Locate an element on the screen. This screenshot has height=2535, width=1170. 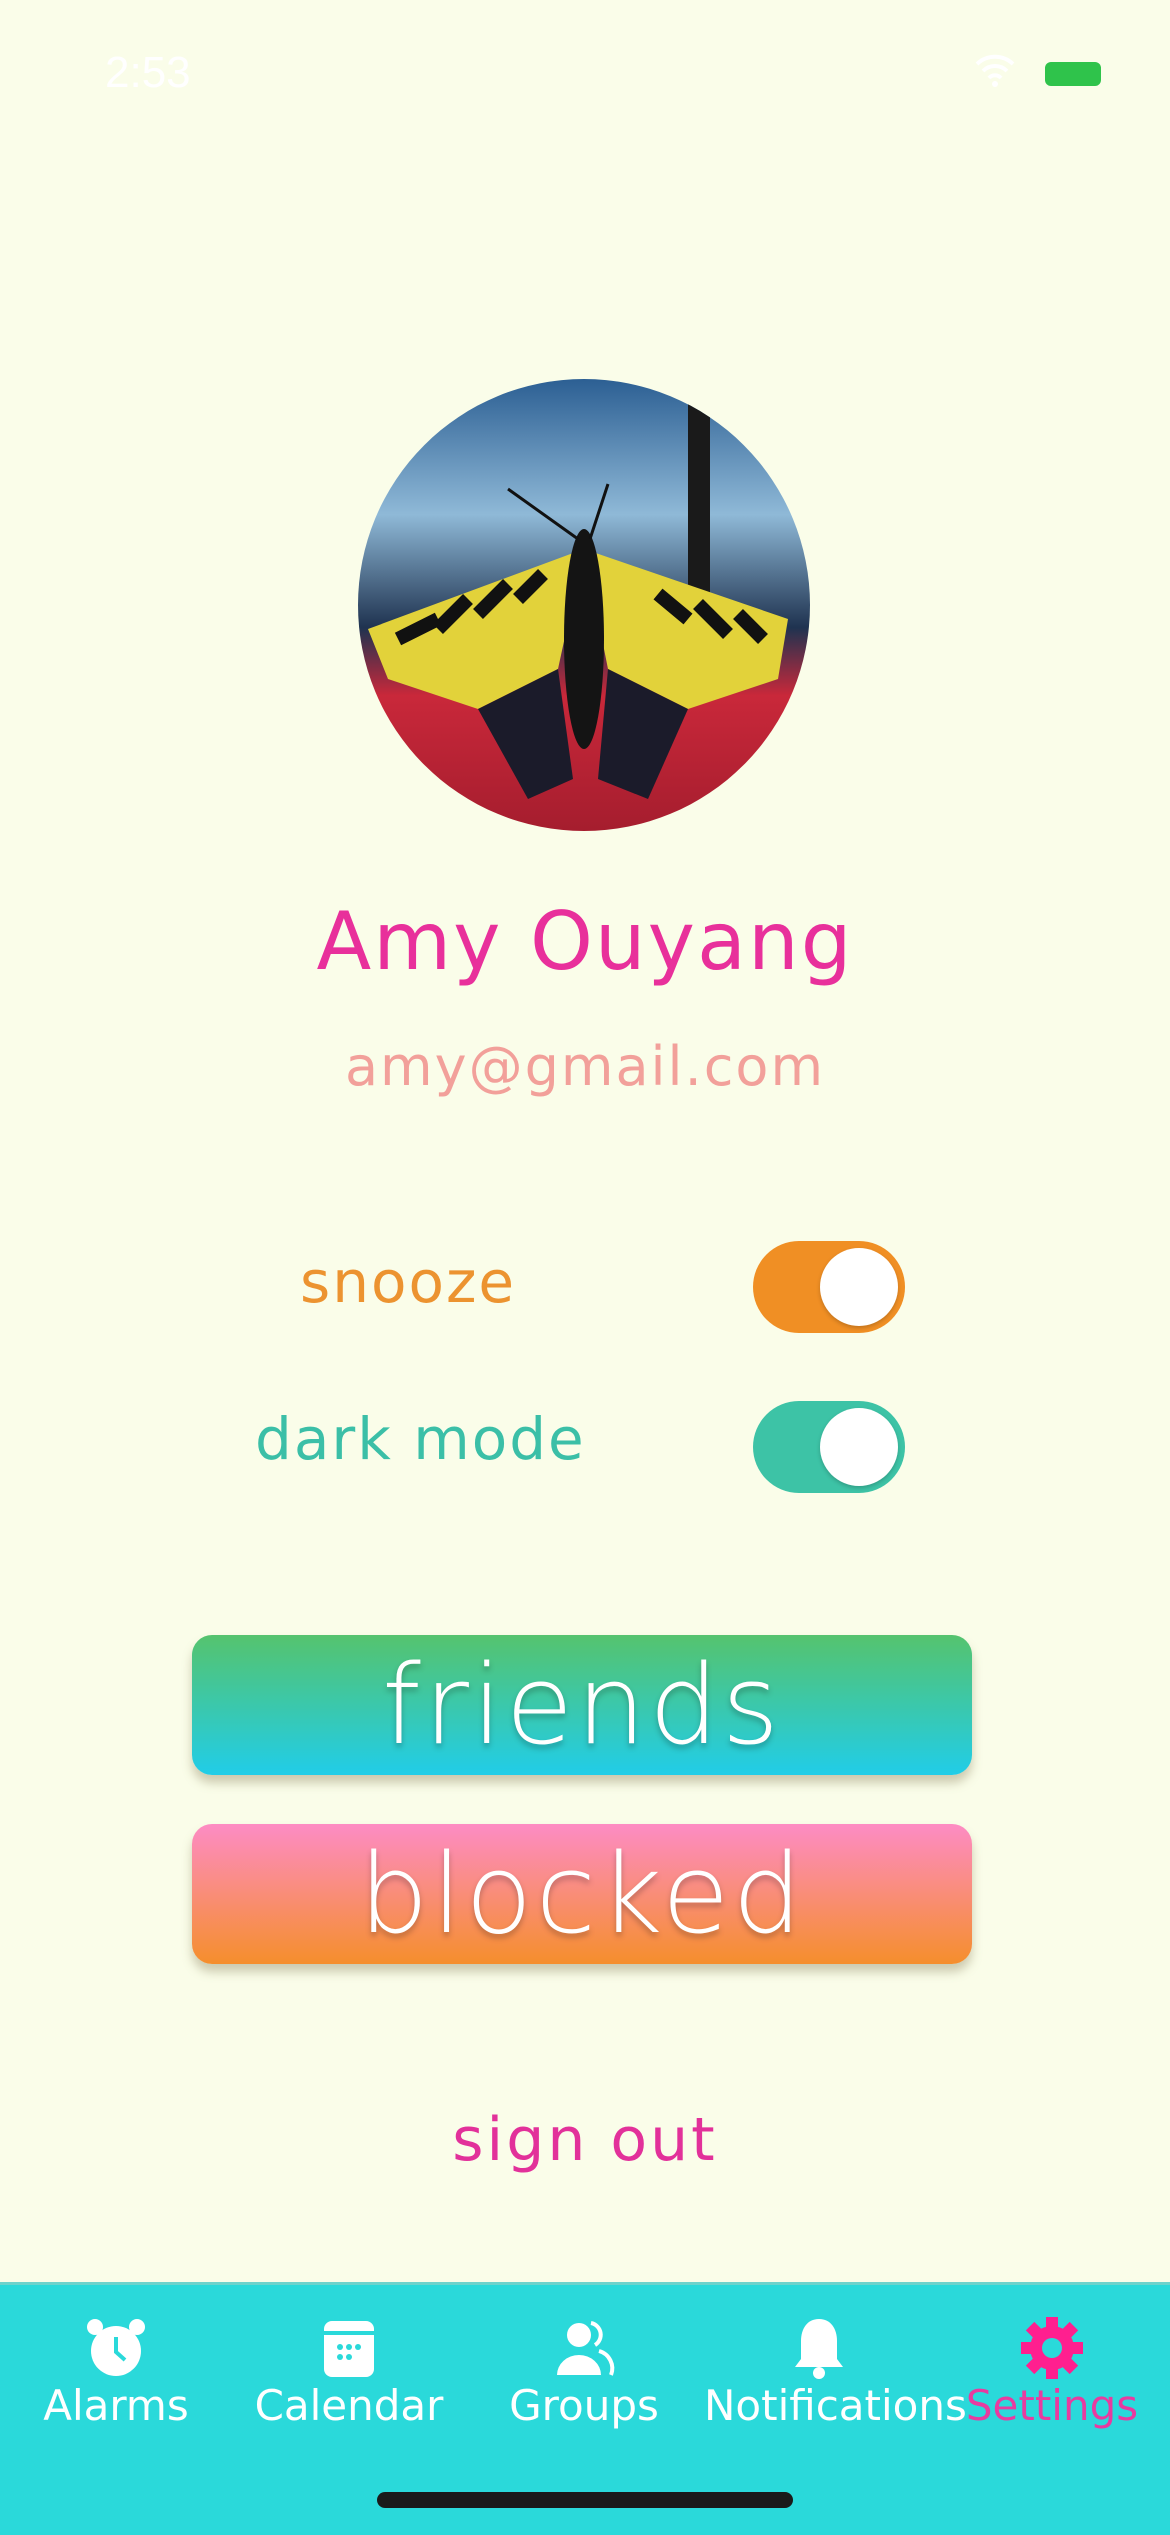
tab-label: Notifications is located at coordinates (835, 2405).